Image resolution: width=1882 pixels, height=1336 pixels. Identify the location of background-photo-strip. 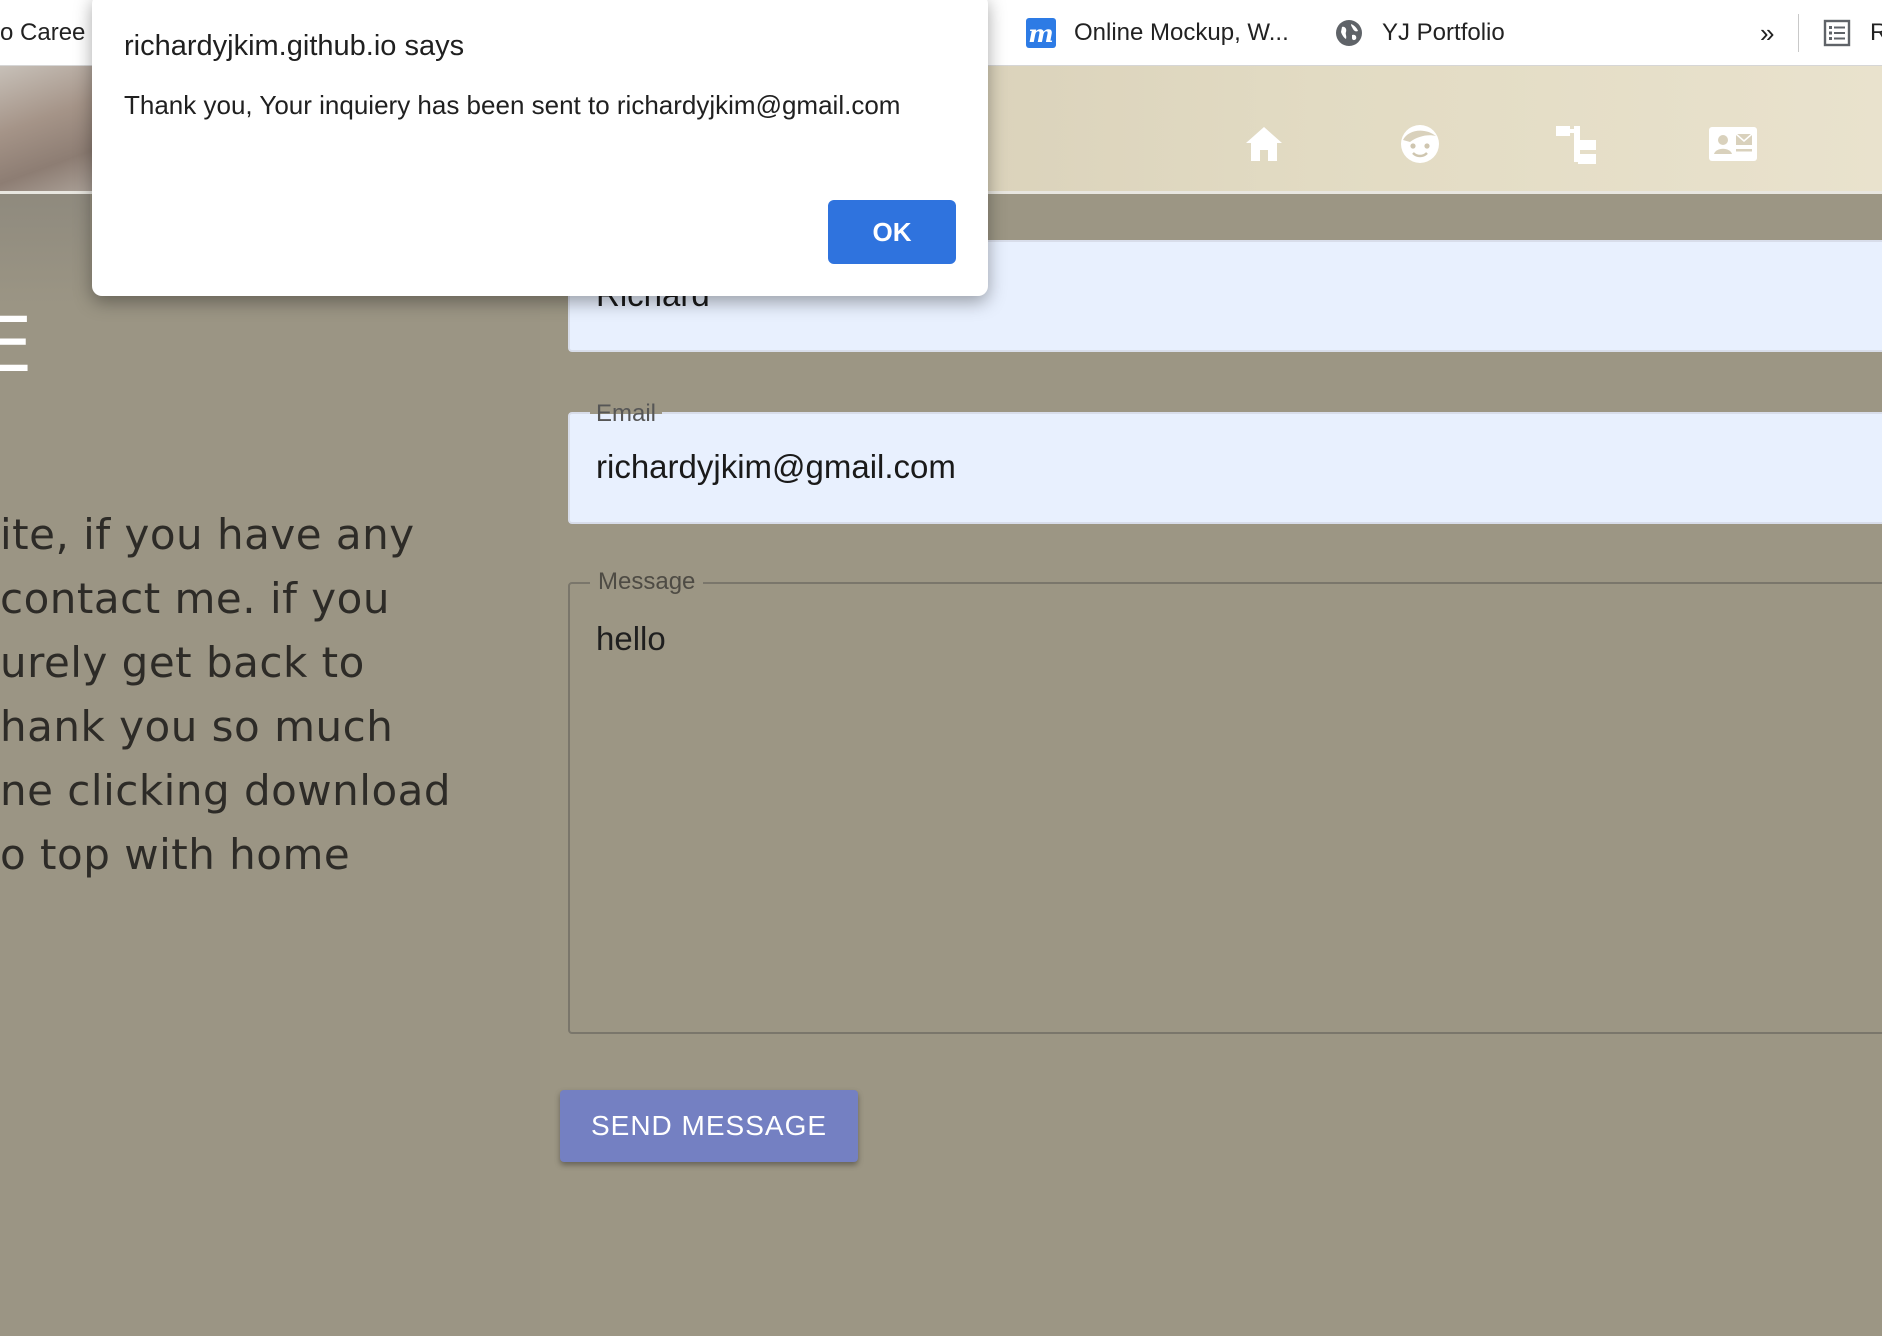
(45, 249).